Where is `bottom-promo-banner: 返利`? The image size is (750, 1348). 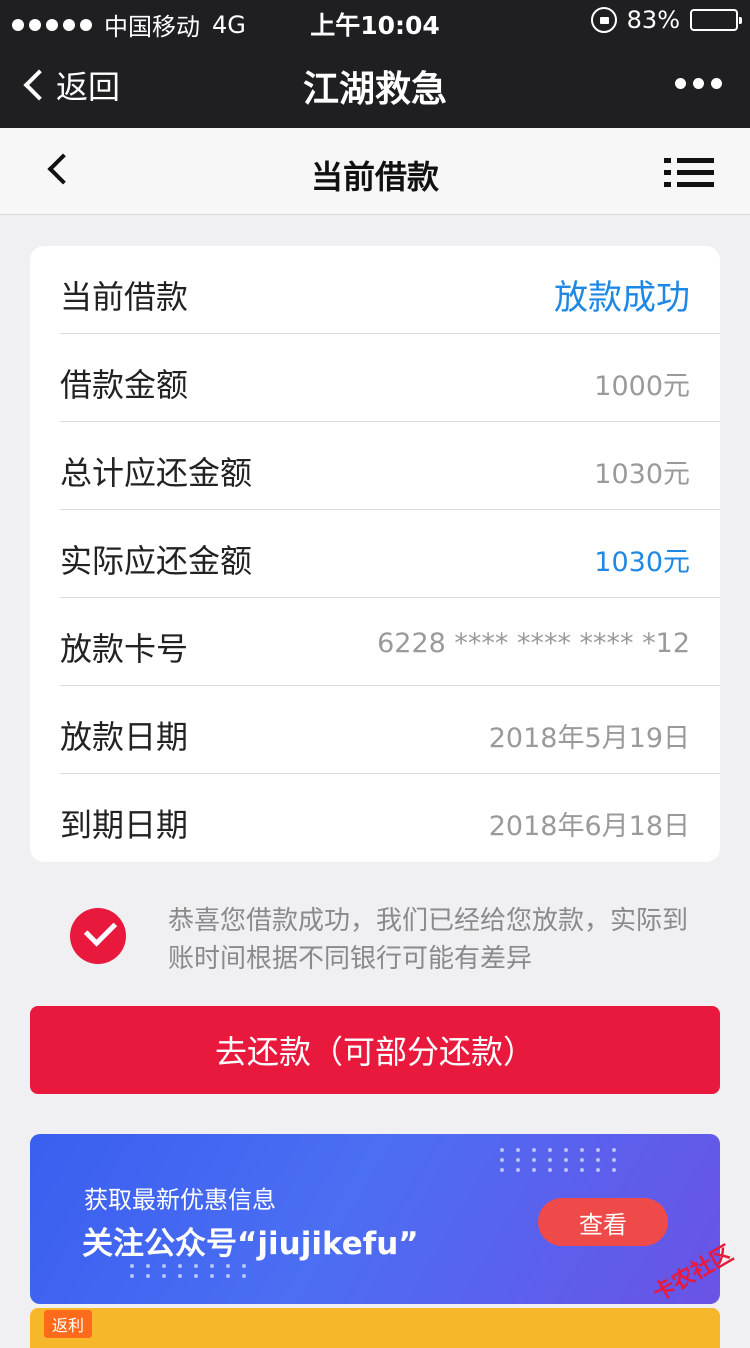
bottom-promo-banner: 返利 is located at coordinates (375, 1328).